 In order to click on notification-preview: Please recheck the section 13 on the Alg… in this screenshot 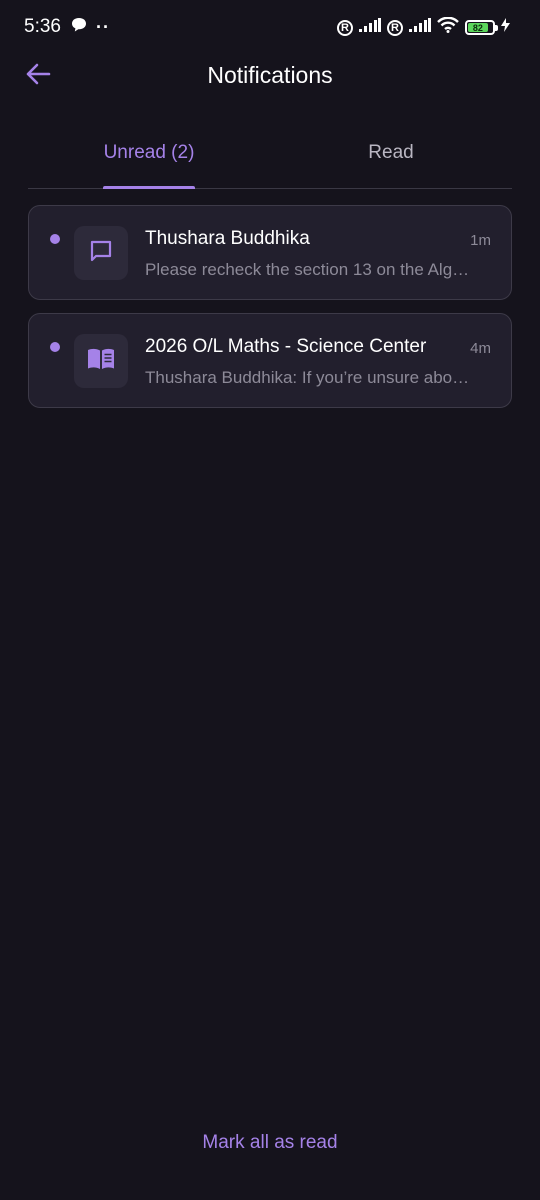, I will do `click(307, 269)`.